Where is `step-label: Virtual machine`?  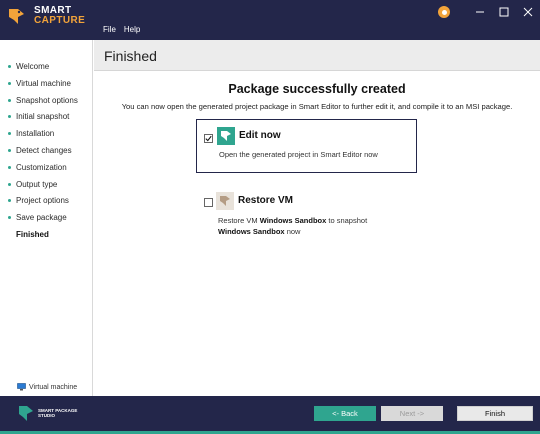 step-label: Virtual machine is located at coordinates (43, 83).